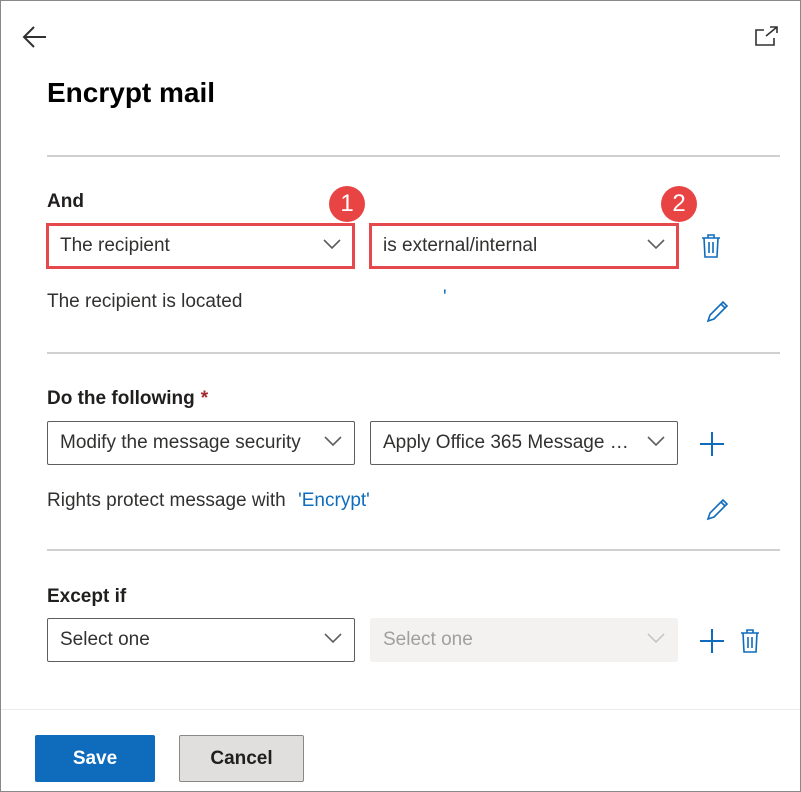 The height and width of the screenshot is (792, 801). I want to click on condition-predicate-dropdown: is external/internal, so click(524, 246).